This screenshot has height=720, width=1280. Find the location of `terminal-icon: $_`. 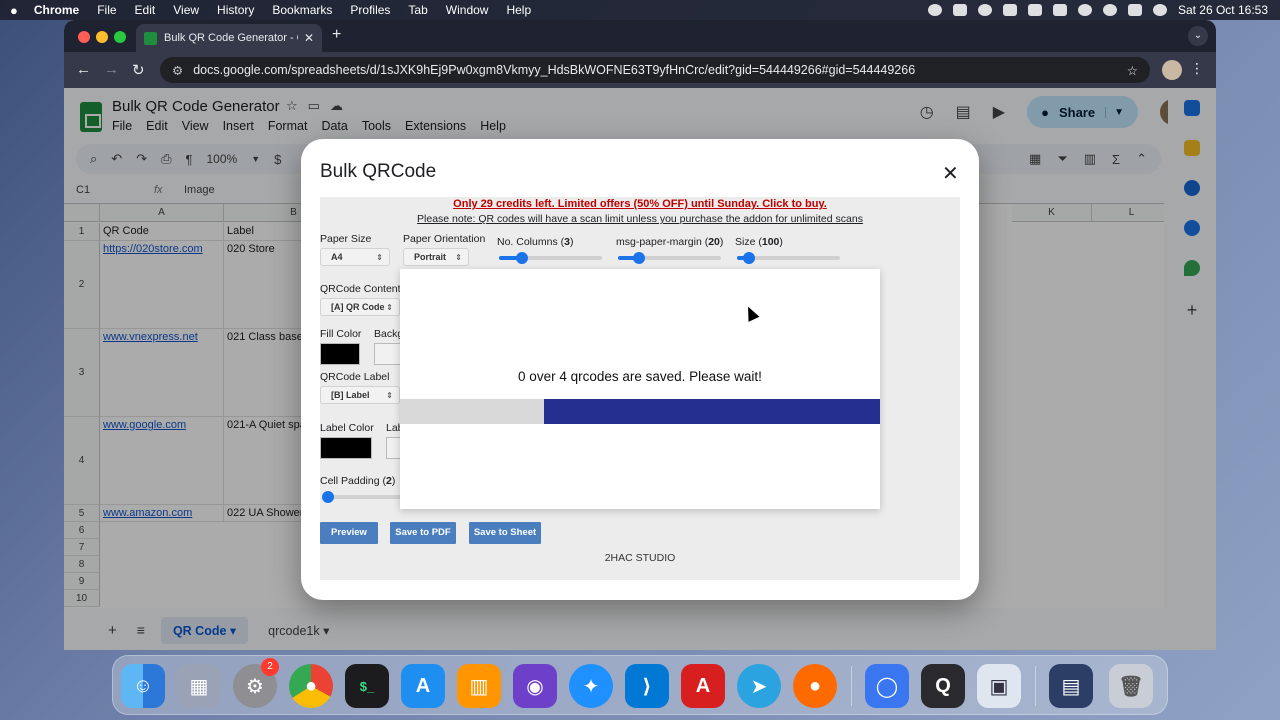

terminal-icon: $_ is located at coordinates (367, 686).